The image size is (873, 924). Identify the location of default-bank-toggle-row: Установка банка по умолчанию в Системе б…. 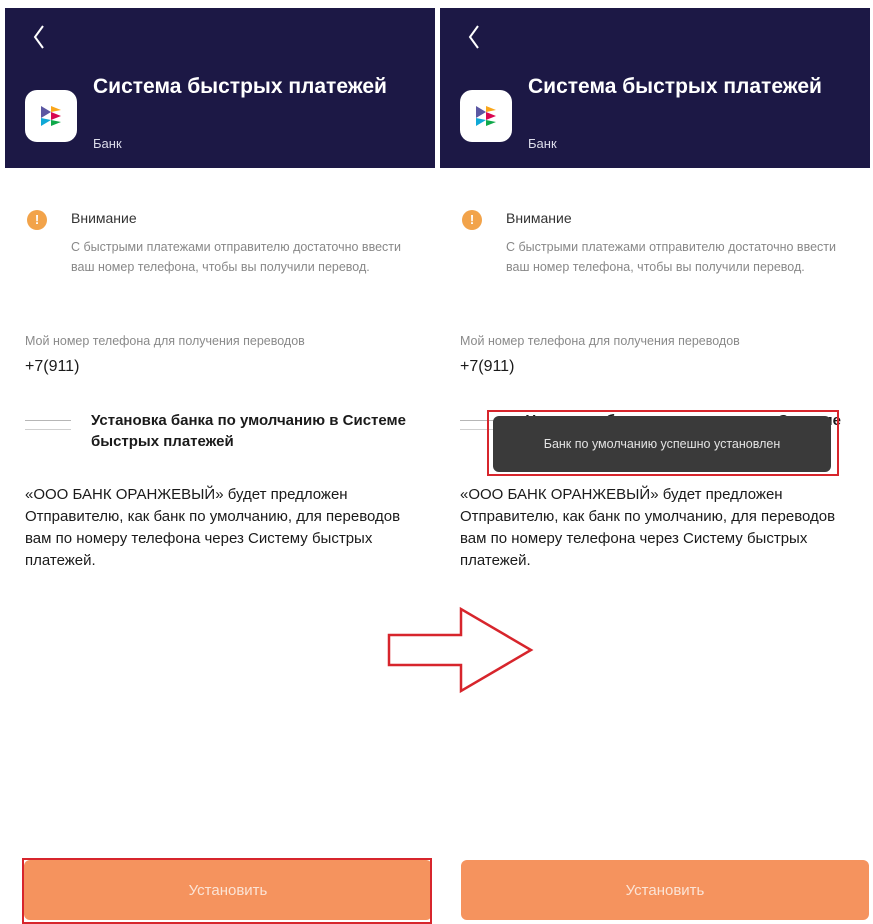
(225, 432).